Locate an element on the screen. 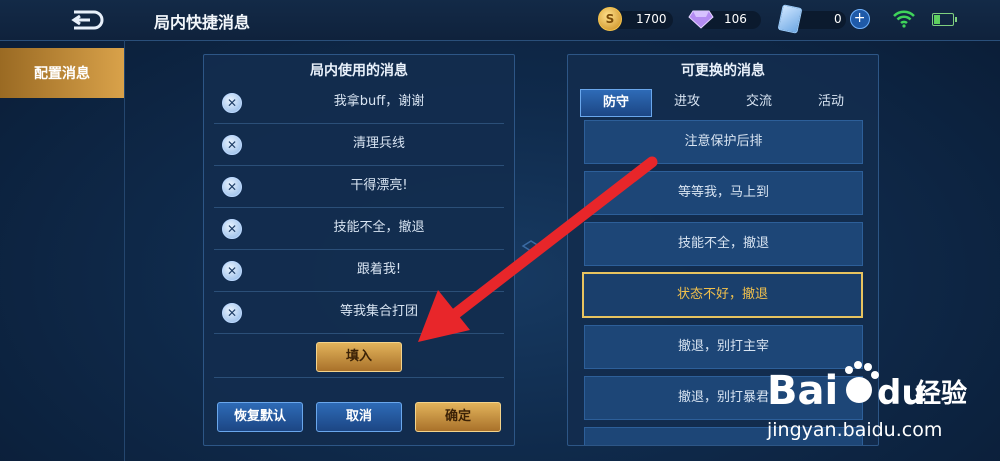 This screenshot has height=461, width=1000. sidebar-tab-configure-messages: 配置消息 is located at coordinates (62, 73).